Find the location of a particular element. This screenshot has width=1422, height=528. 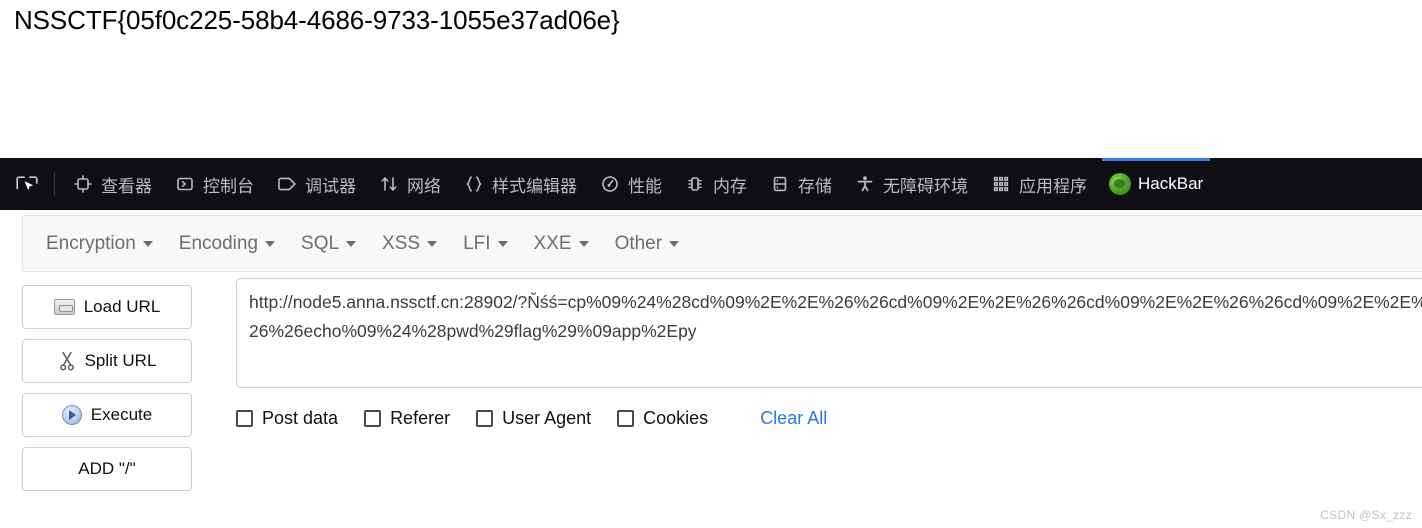

tab-network: 网络 is located at coordinates (409, 184).